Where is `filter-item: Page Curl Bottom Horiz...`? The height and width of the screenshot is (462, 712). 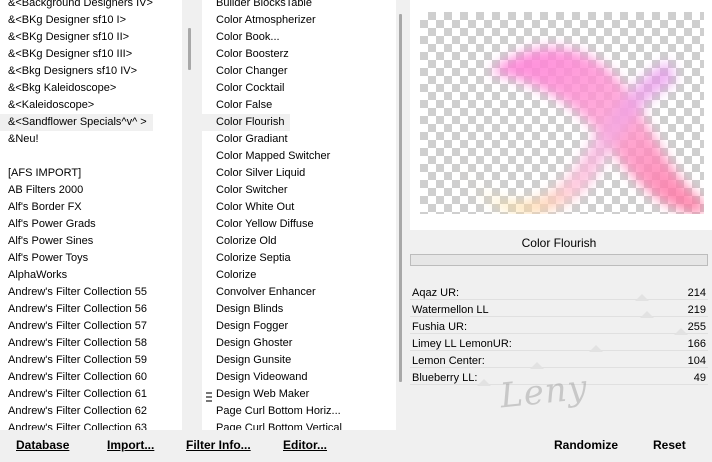
filter-item: Page Curl Bottom Horiz... is located at coordinates (299, 411).